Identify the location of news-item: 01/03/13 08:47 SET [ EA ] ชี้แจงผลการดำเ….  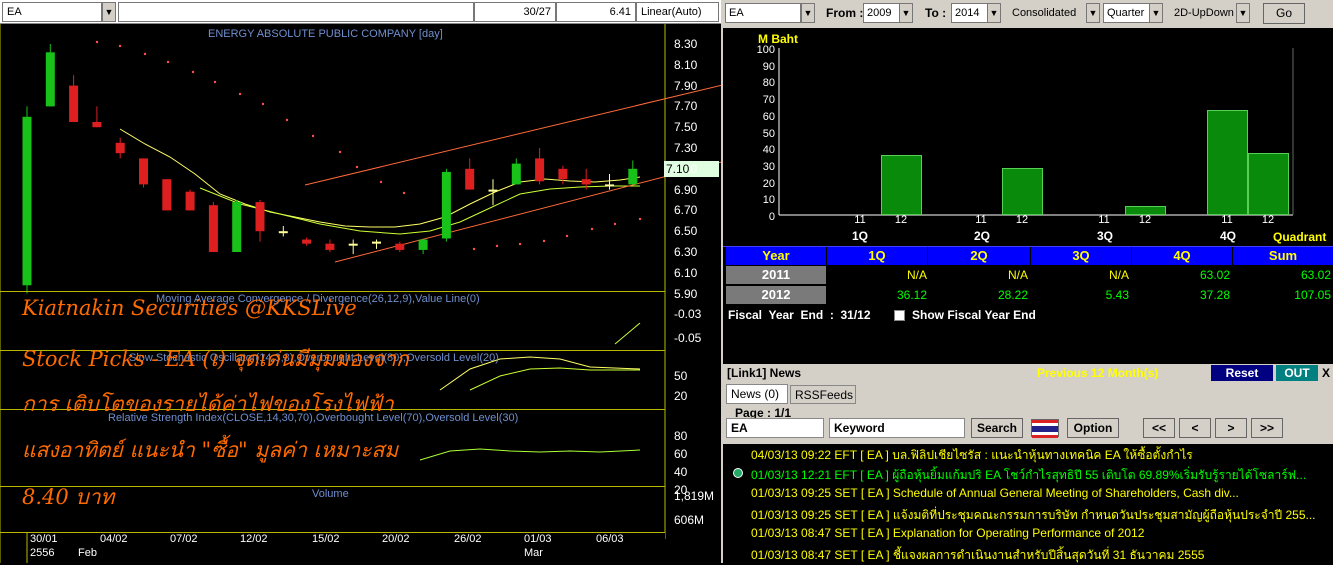
(977, 555).